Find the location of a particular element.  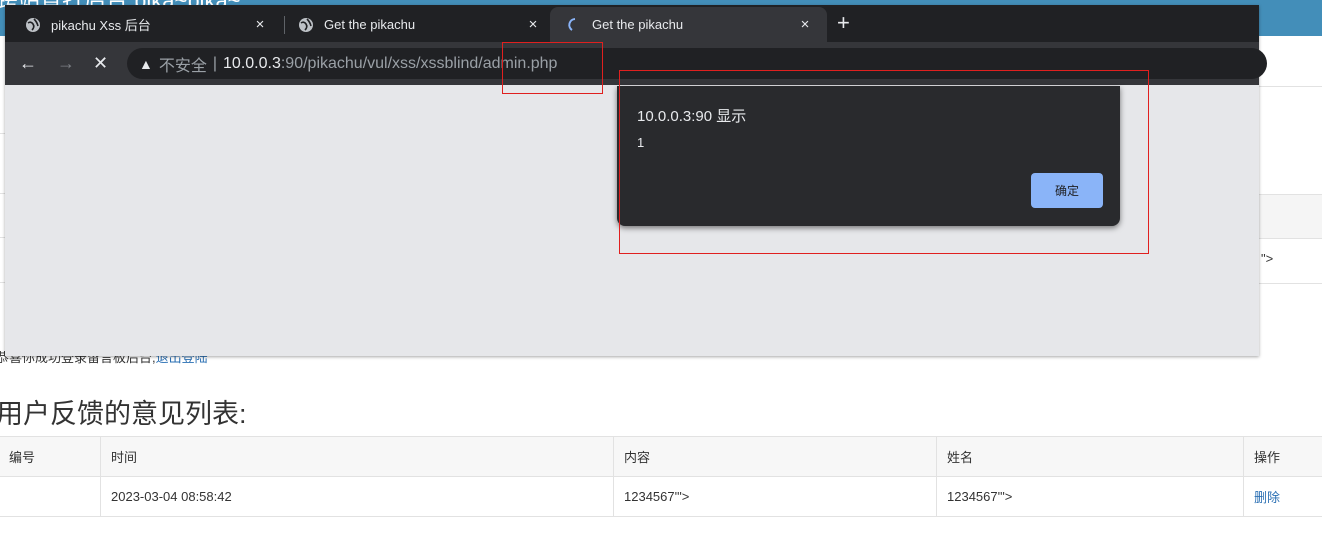

cell-content: 1234567'"> is located at coordinates (775, 496).